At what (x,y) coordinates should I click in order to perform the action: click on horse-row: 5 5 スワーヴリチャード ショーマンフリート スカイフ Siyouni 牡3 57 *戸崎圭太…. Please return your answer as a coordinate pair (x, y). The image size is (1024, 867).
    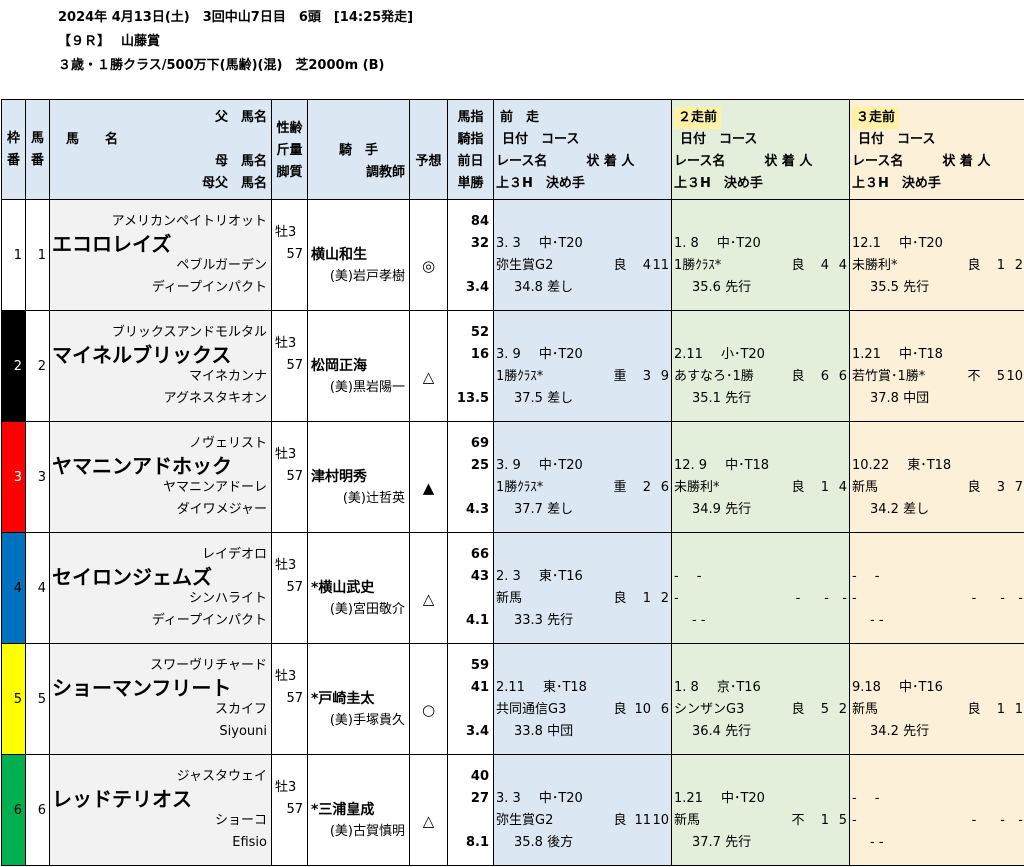
    Looking at the image, I should click on (512, 699).